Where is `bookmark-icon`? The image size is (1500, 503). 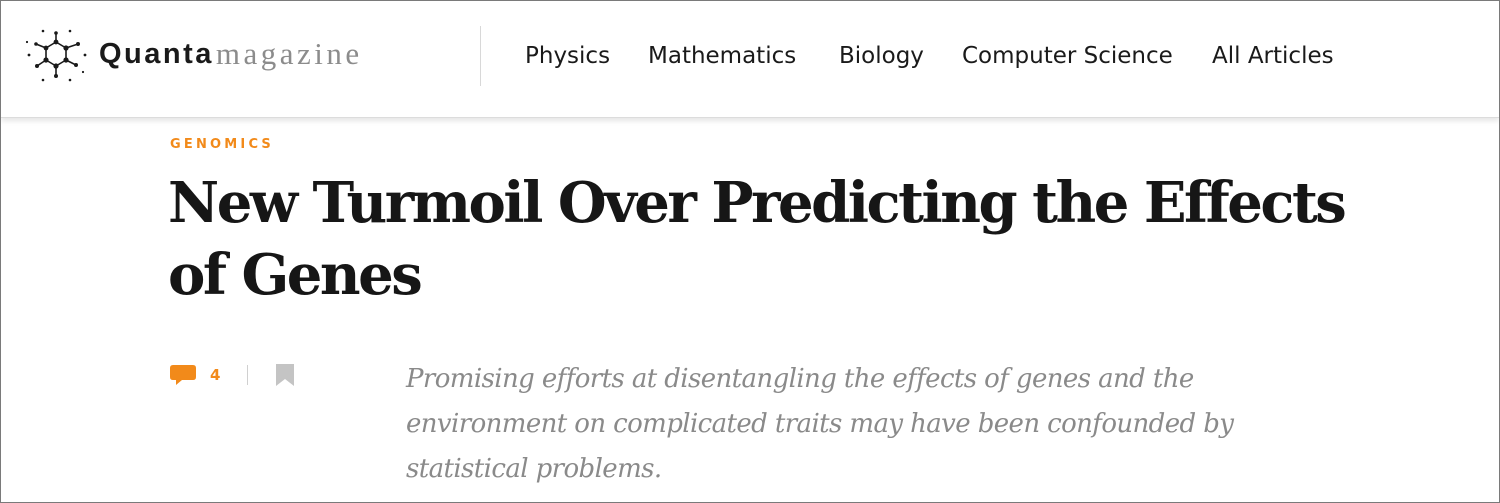 bookmark-icon is located at coordinates (285, 375).